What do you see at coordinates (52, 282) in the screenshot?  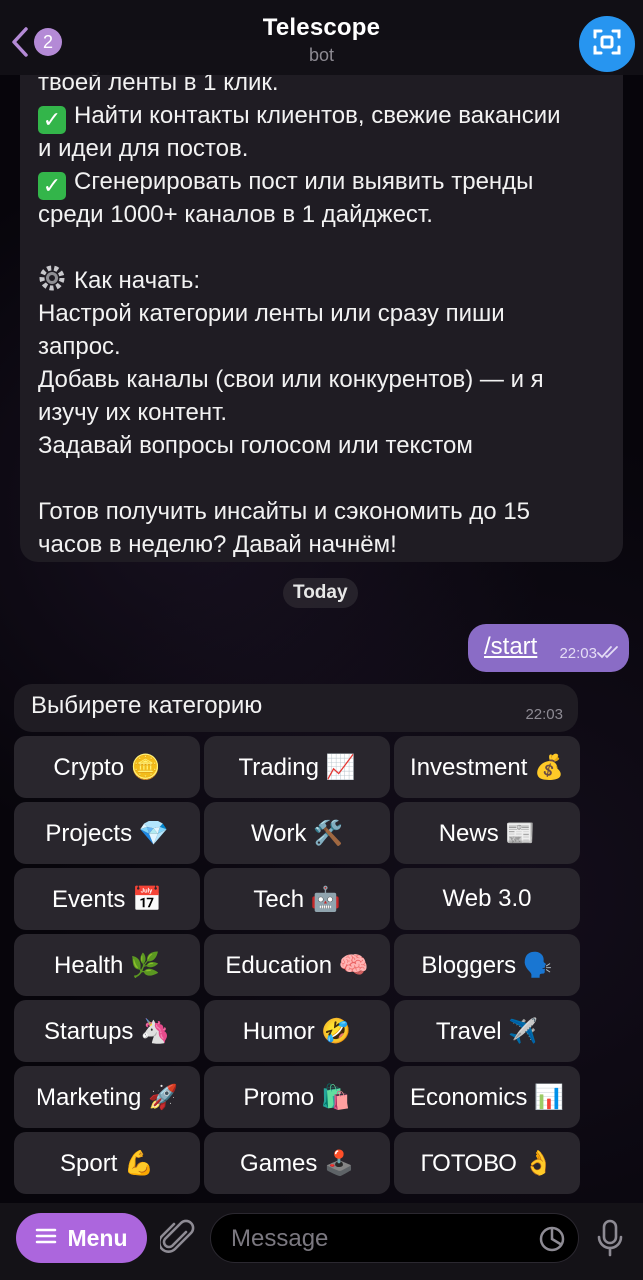 I see `gear-icon` at bounding box center [52, 282].